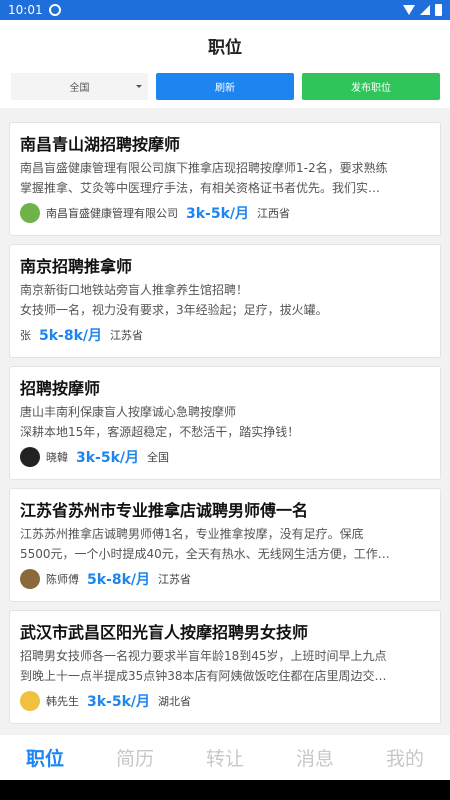 This screenshot has height=800, width=450. I want to click on job-meta: 韩先生 3k-5k/月 湖北省, so click(225, 701).